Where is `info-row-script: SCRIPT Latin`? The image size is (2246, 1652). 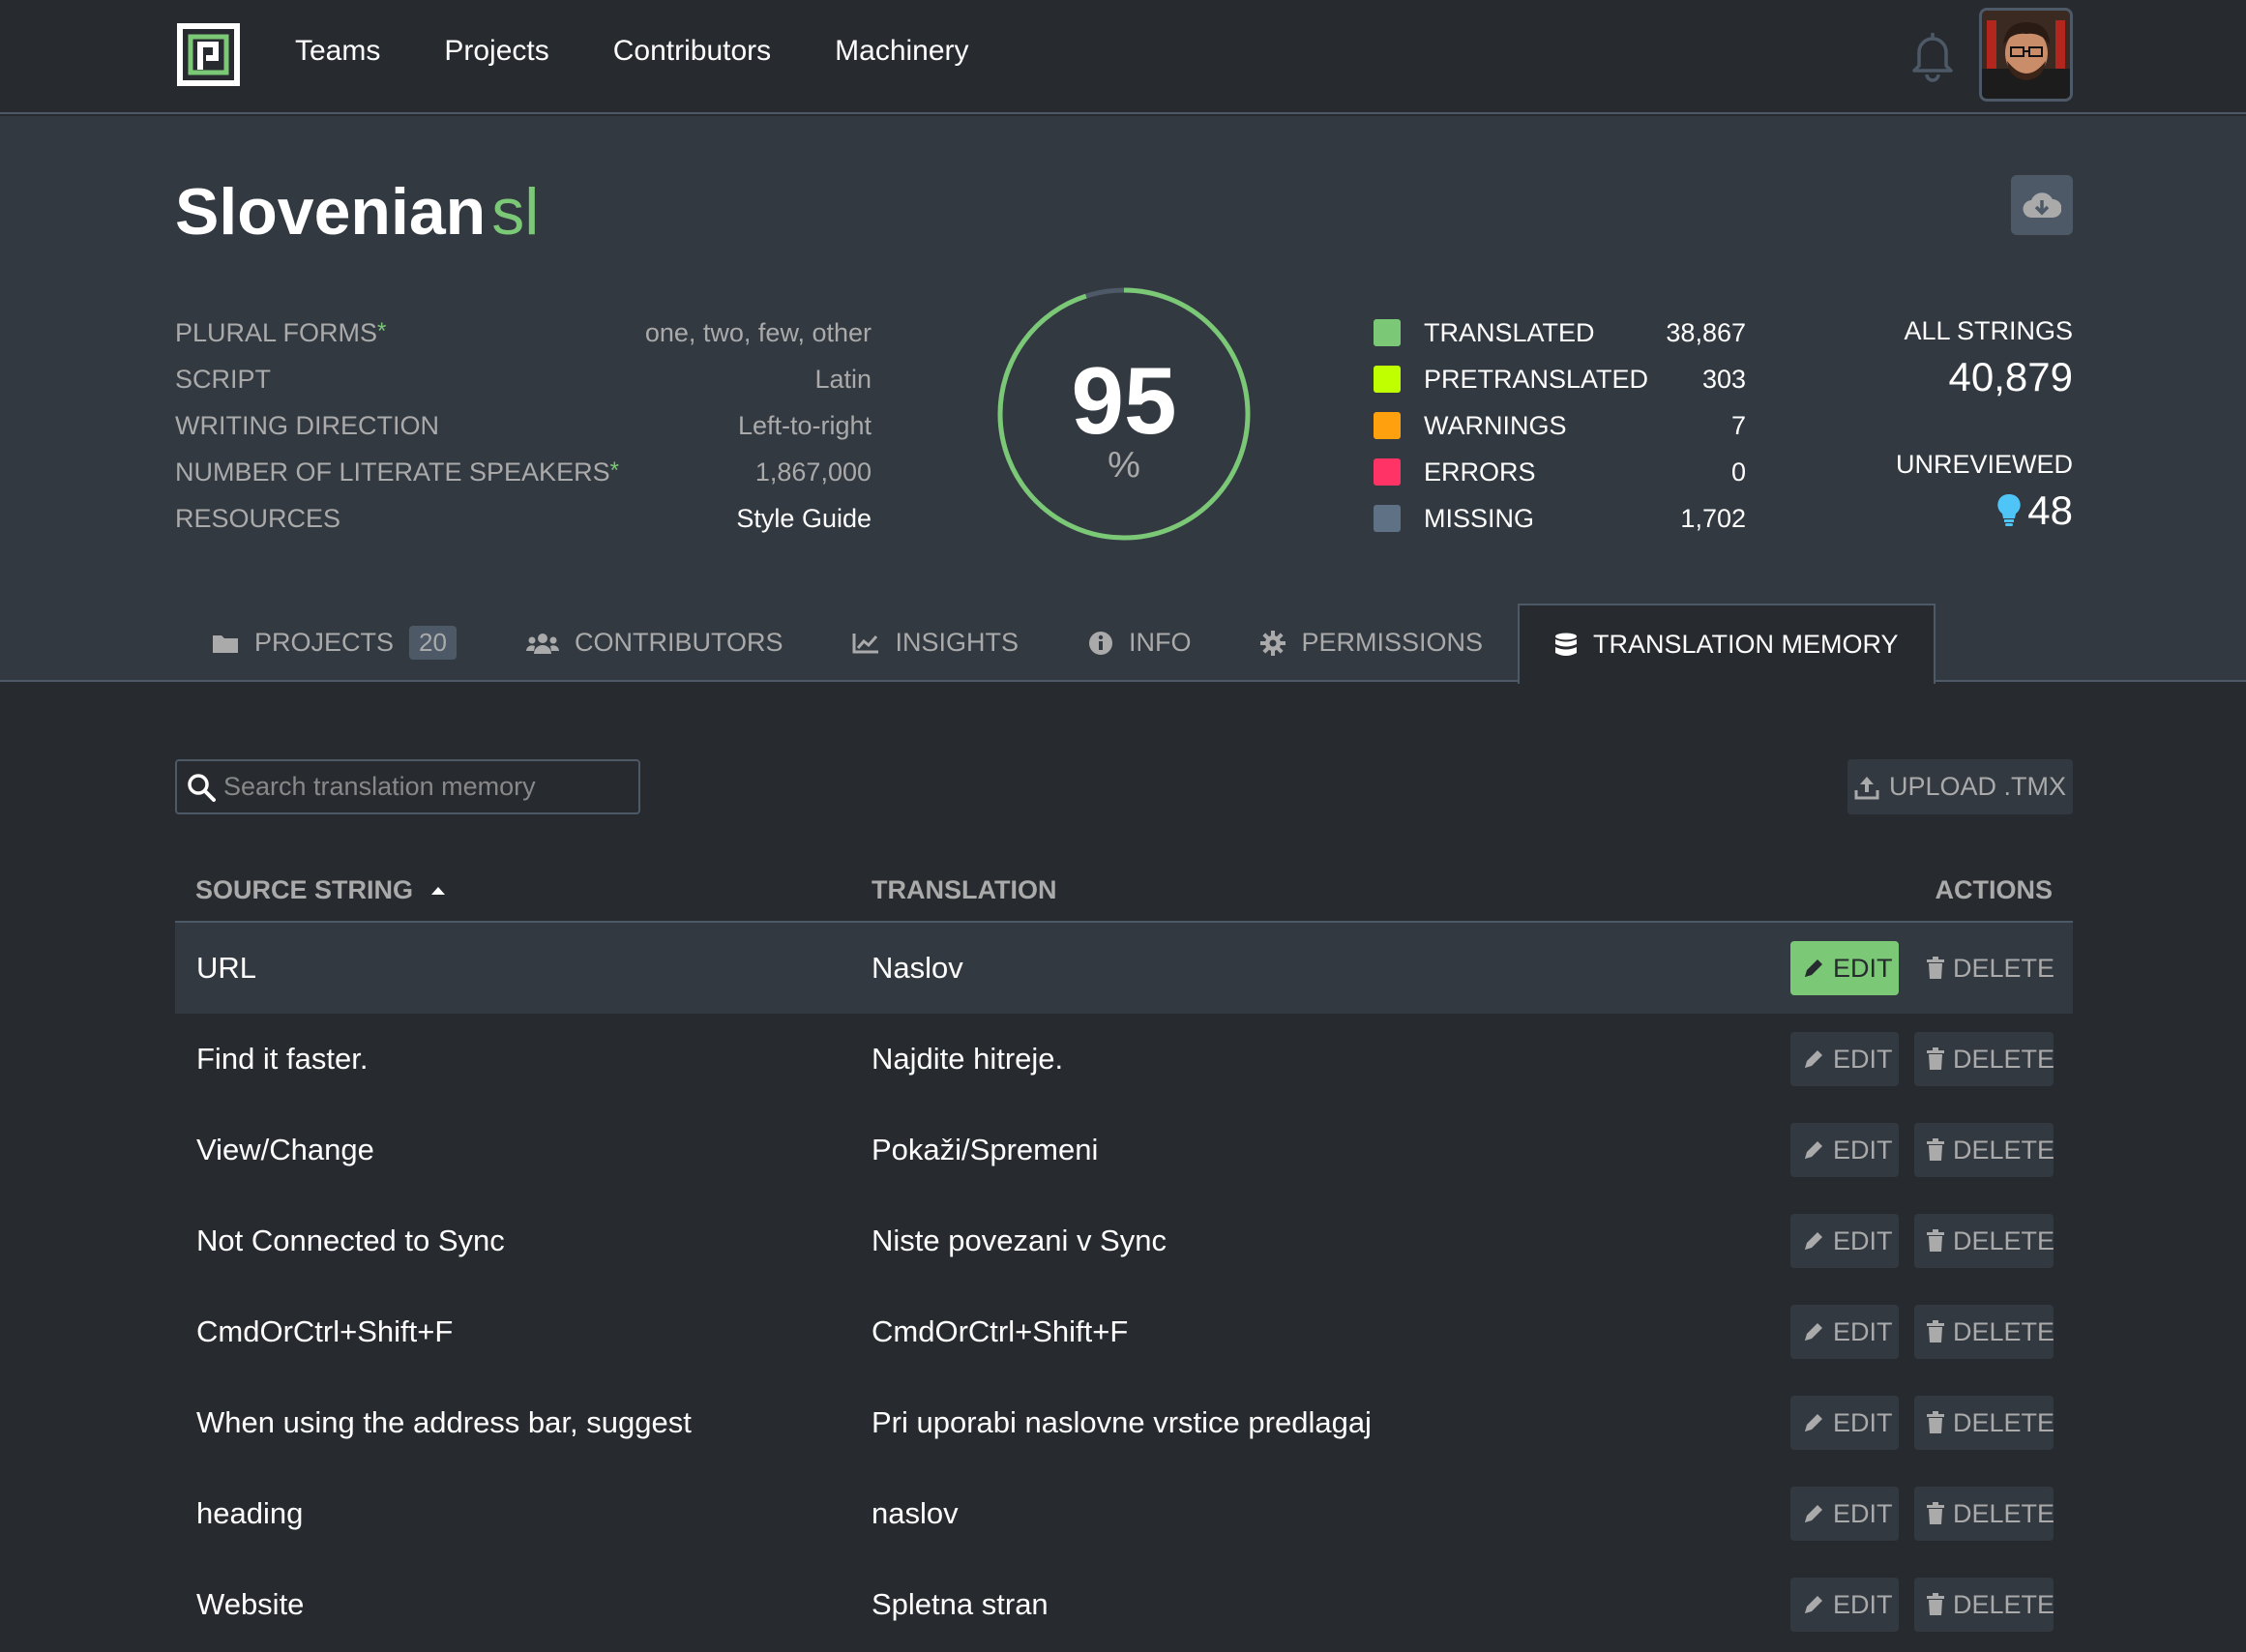
info-row-script: SCRIPT Latin is located at coordinates (523, 379).